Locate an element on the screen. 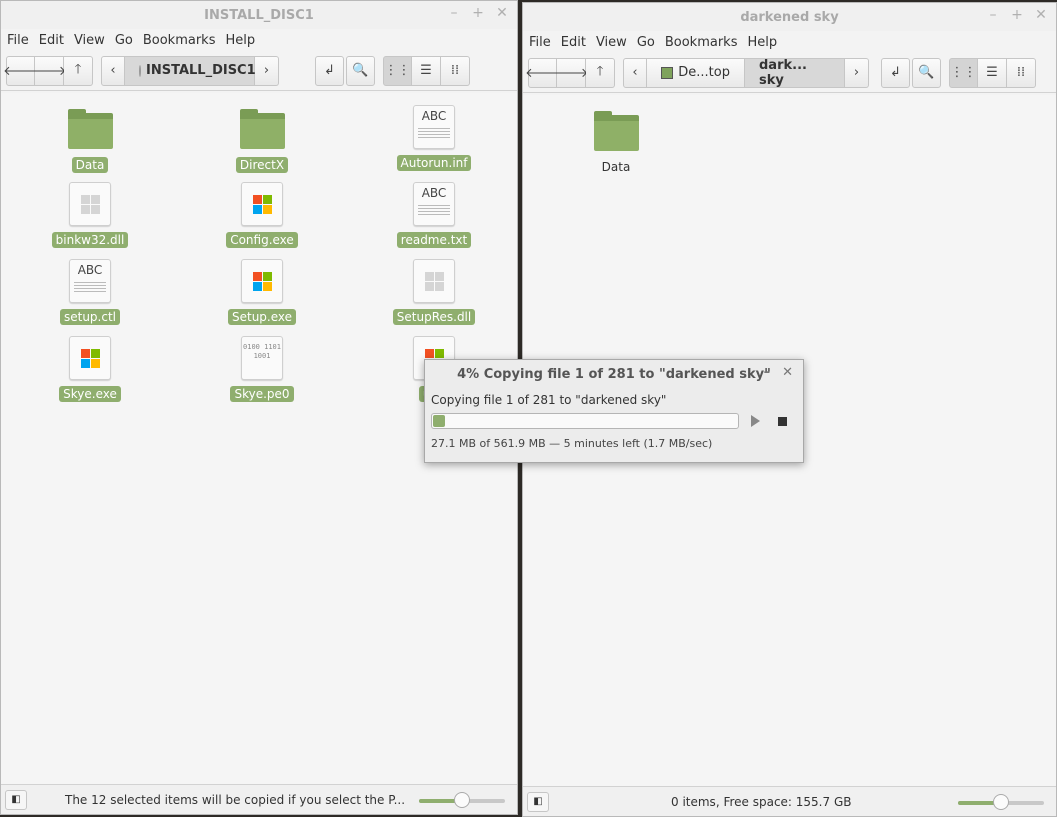  file-item: Setup.exe is located at coordinates (262, 292).